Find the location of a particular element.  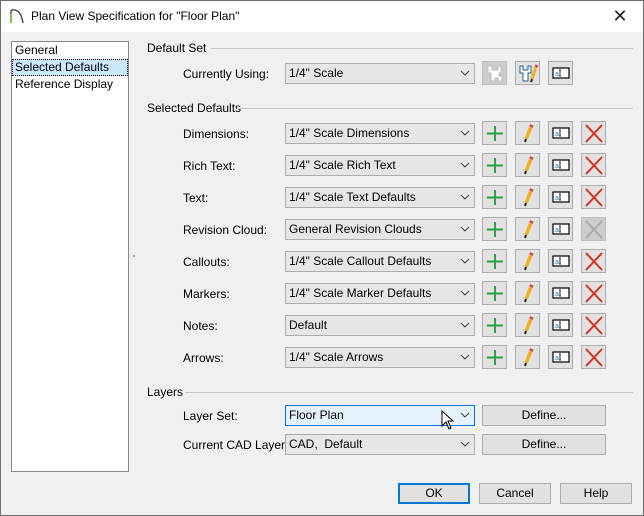

rich-text-value: 1/4" Scale Rich Text is located at coordinates (342, 165).